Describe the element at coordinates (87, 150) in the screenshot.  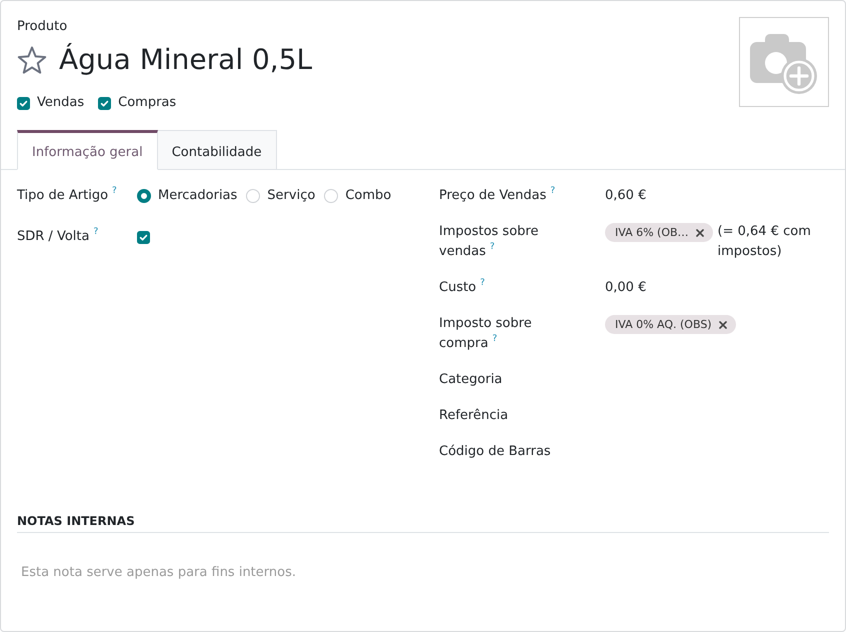
I see `tab: Informação geral` at that location.